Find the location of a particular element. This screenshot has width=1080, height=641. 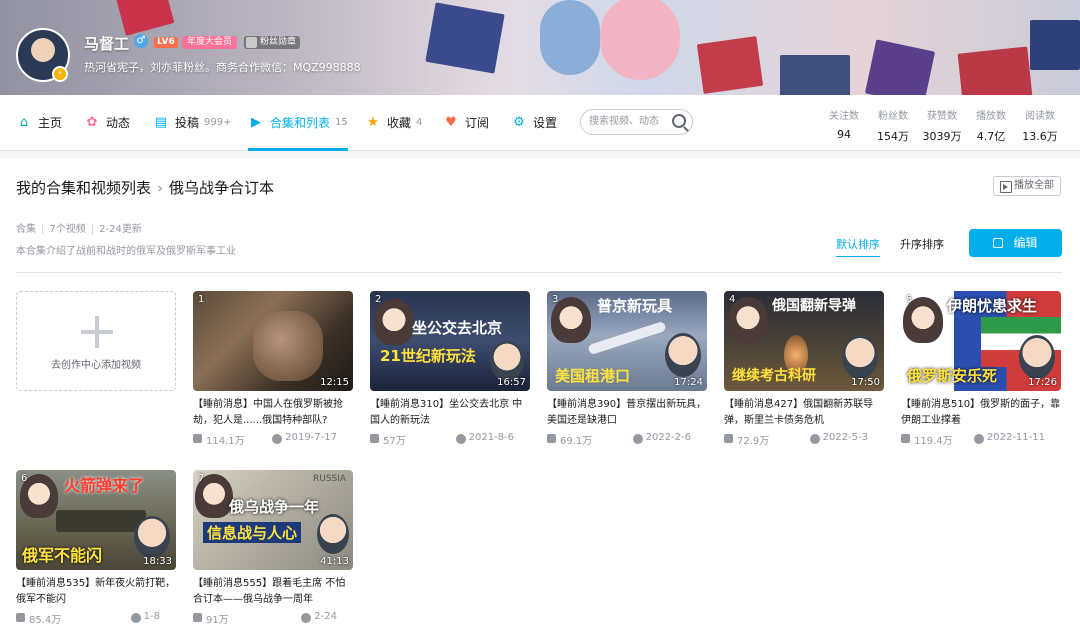

tab-subscriptions-label: 订阅 is located at coordinates (477, 123).